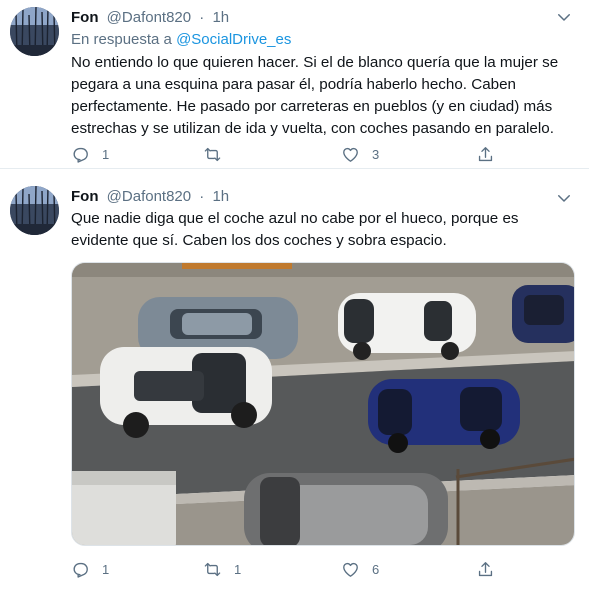 The width and height of the screenshot is (589, 592). What do you see at coordinates (360, 569) in the screenshot?
I see `like-button: 6` at bounding box center [360, 569].